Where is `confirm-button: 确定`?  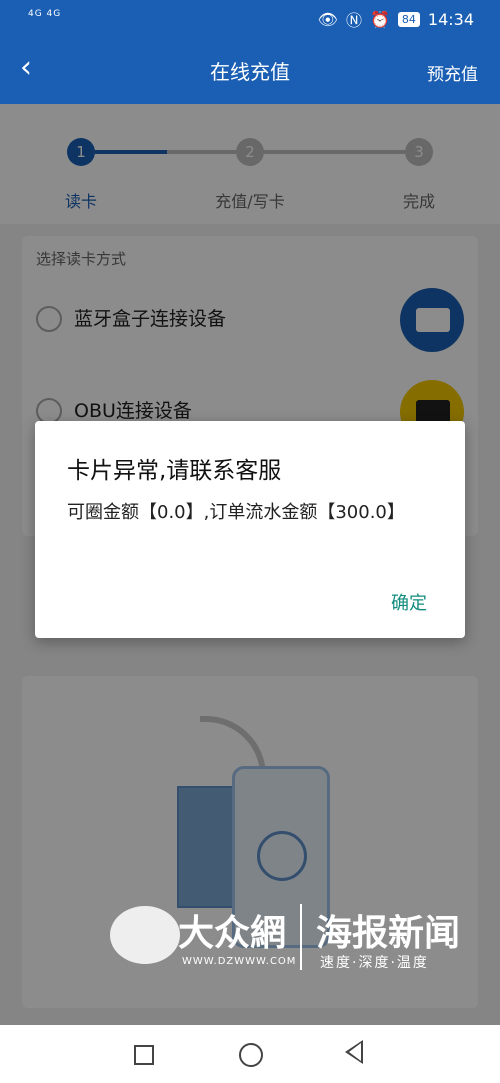 confirm-button: 确定 is located at coordinates (409, 602).